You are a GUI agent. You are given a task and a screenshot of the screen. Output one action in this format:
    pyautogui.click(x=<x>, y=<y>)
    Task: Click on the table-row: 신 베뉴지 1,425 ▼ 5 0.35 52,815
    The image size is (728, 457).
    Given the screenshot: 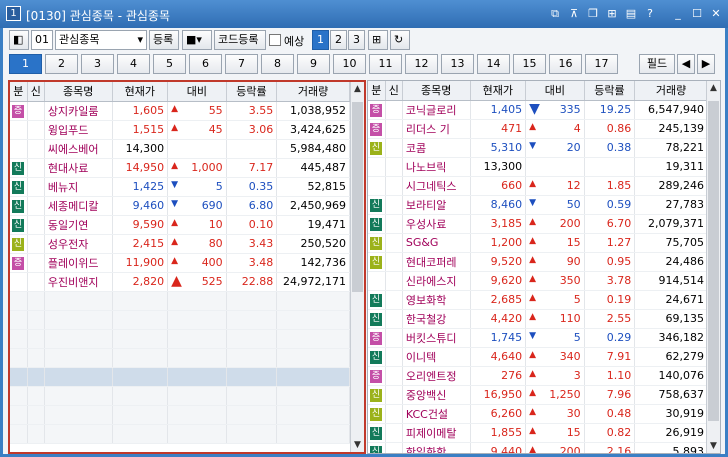 What is the action you would take?
    pyautogui.click(x=180, y=187)
    